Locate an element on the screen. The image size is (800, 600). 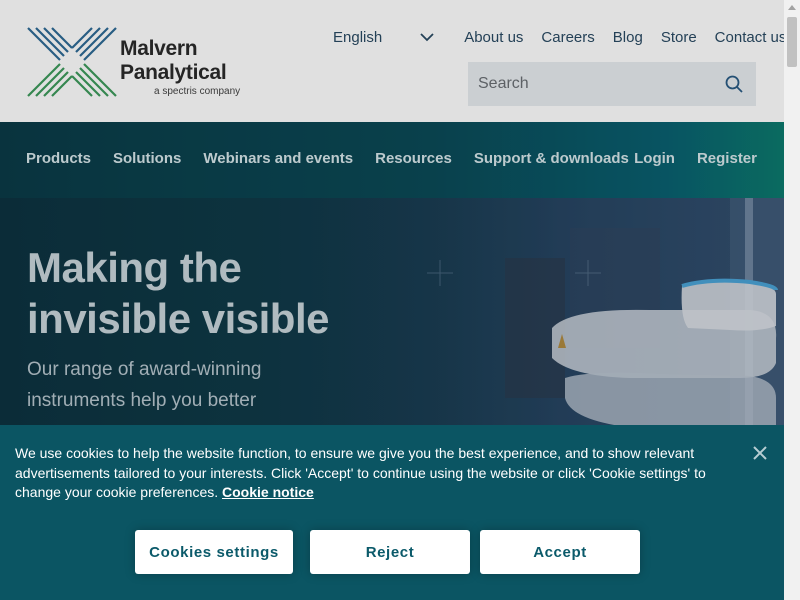
cookies-settings-button: Cookies settings is located at coordinates (214, 552).